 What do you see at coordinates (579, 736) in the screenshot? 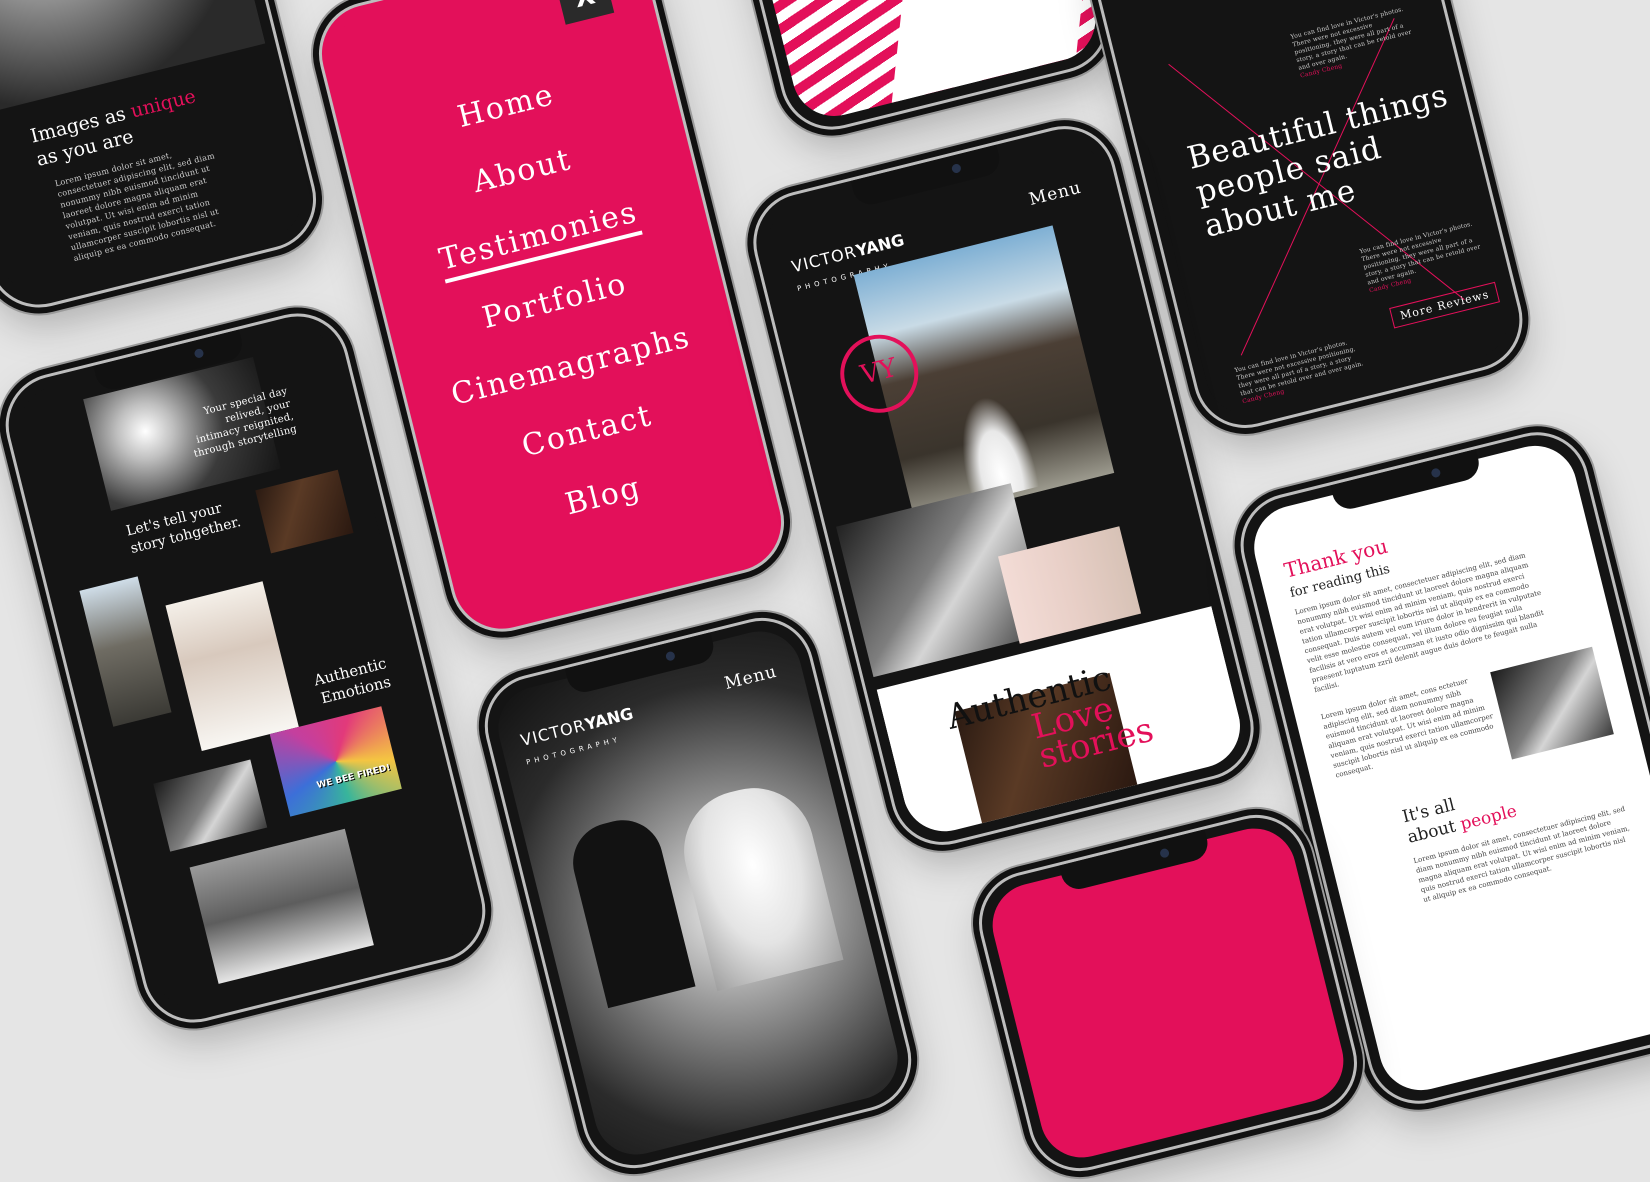
I see `bw-logo: VICTORYANG PHOTOGRAPHY` at bounding box center [579, 736].